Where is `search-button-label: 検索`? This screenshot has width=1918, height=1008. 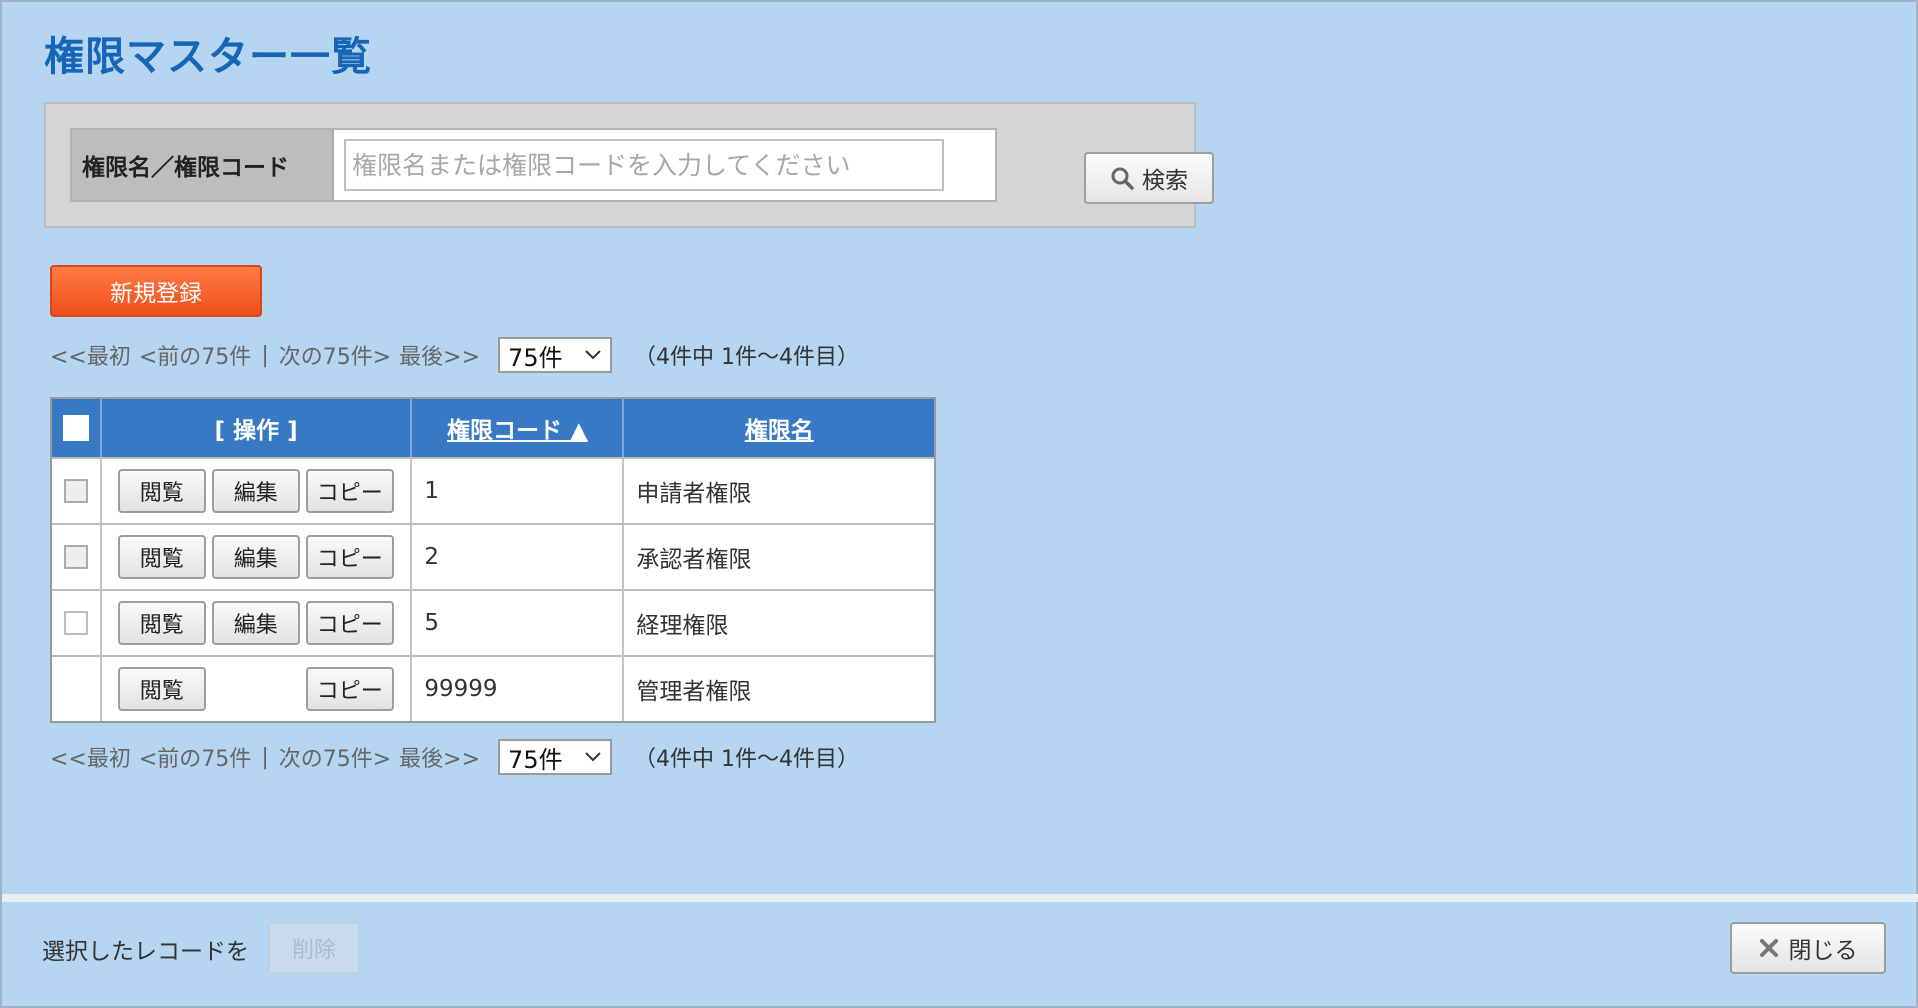
search-button-label: 検索 is located at coordinates (1165, 181).